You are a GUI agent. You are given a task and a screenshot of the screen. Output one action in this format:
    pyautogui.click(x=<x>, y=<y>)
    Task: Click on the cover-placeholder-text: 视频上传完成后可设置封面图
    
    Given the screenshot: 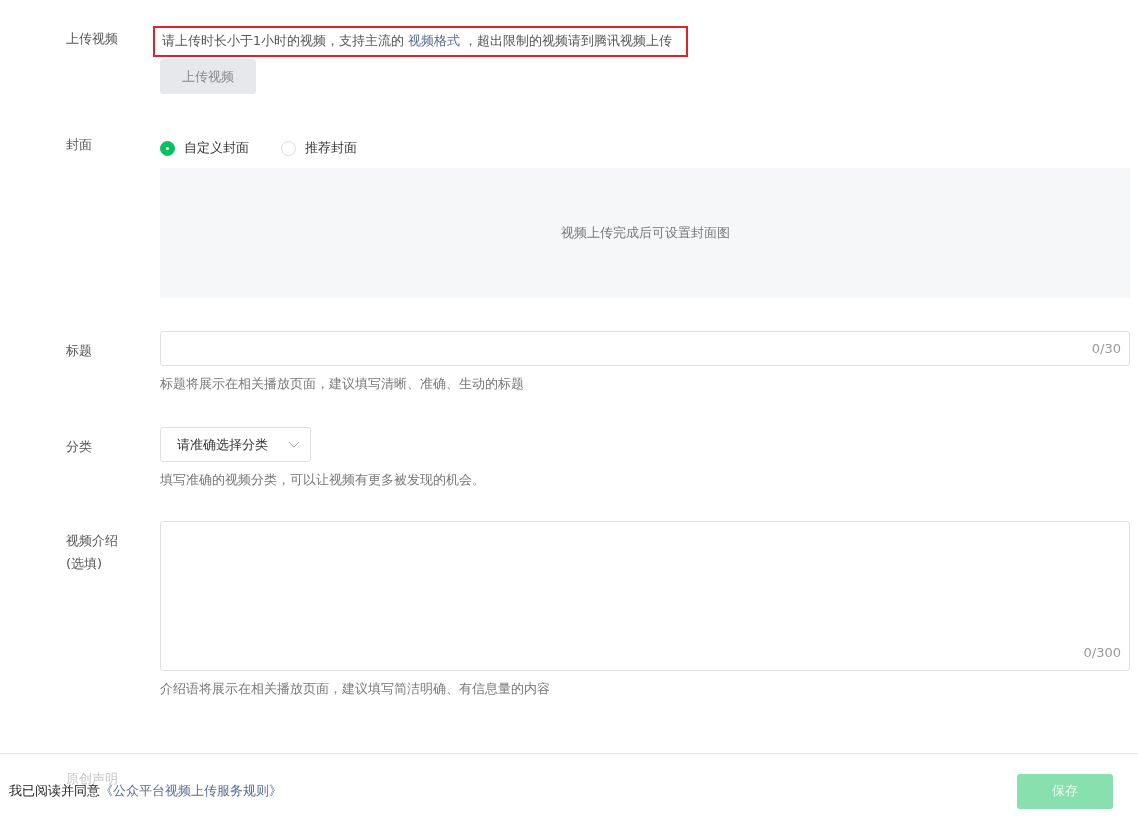 What is the action you would take?
    pyautogui.click(x=645, y=233)
    